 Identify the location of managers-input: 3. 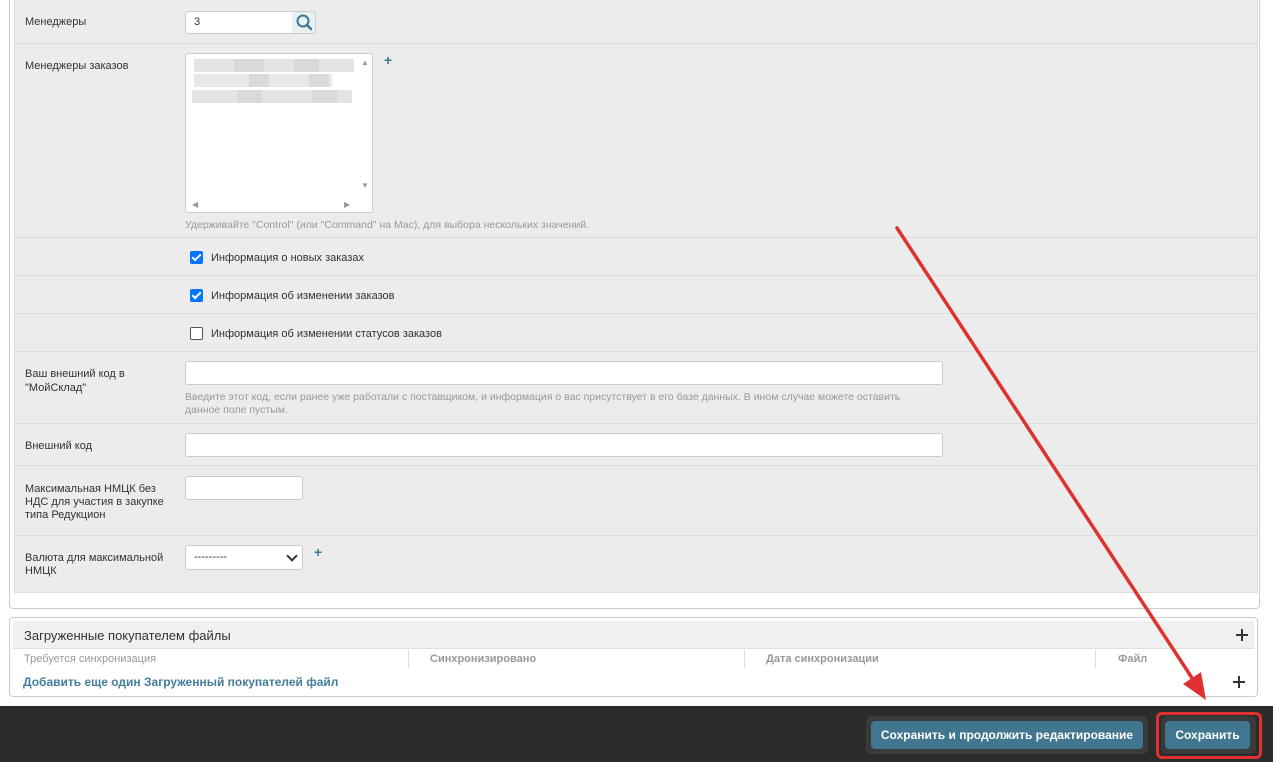
(239, 22).